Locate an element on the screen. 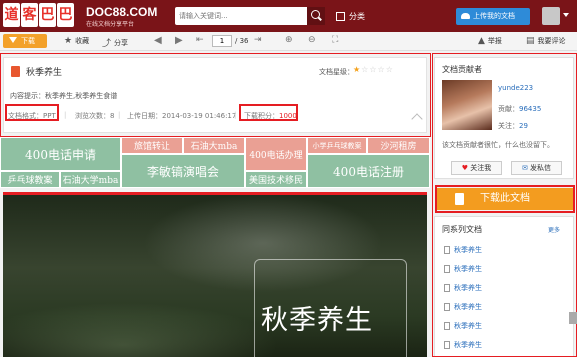 The height and width of the screenshot is (357, 577). star-icon: ★ is located at coordinates (68, 41).